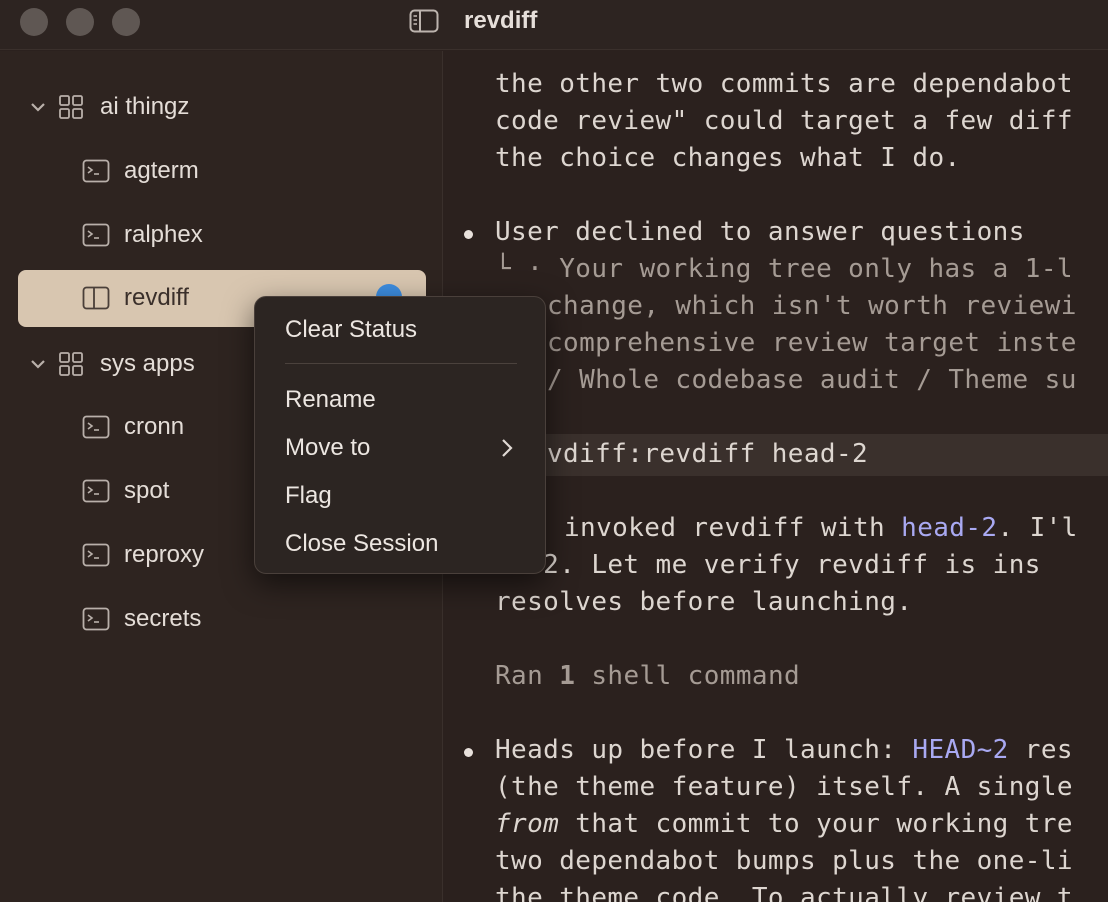 This screenshot has width=1108, height=902. I want to click on chevron-right-icon, so click(507, 448).